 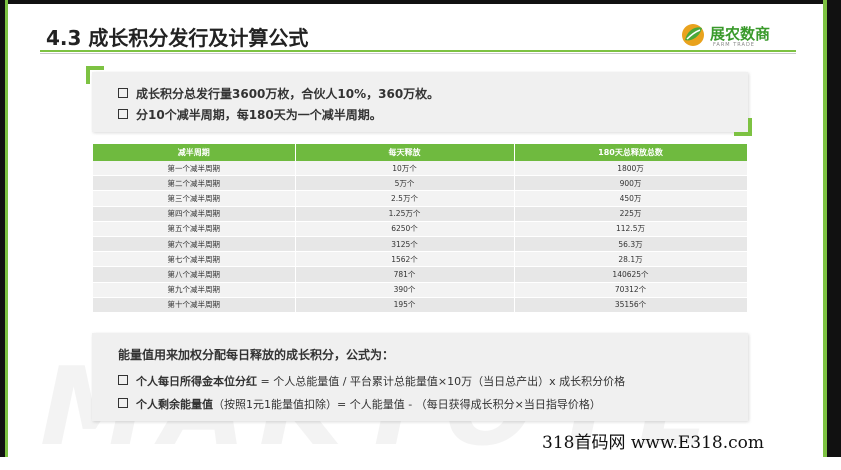 I want to click on formula-label: 个人剩余能量值, so click(x=174, y=404).